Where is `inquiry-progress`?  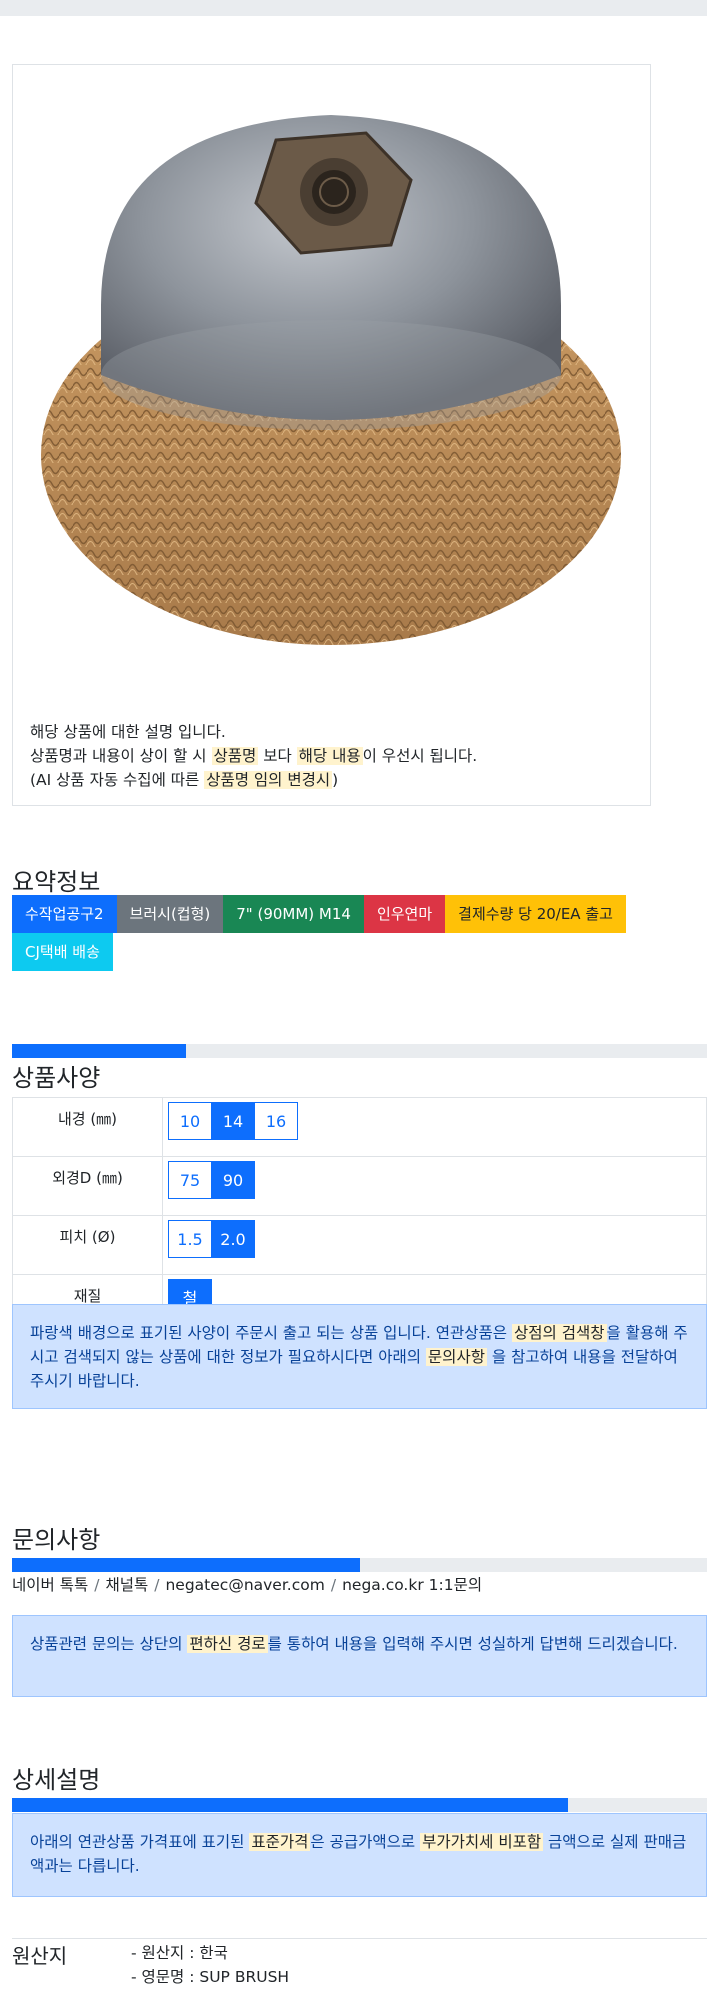 inquiry-progress is located at coordinates (359, 1565).